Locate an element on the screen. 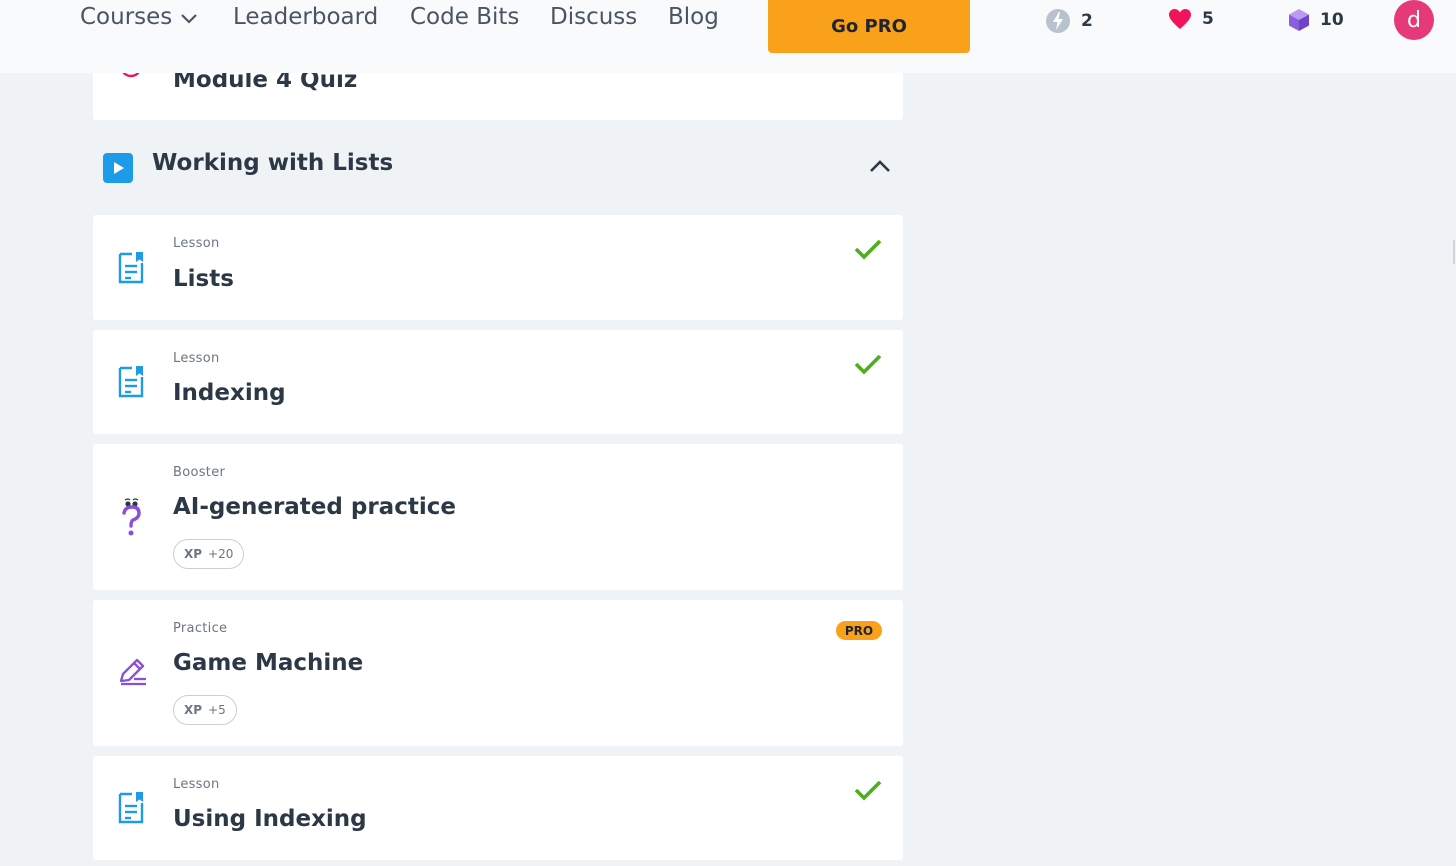  streak-counter: 2 is located at coordinates (1069, 21).